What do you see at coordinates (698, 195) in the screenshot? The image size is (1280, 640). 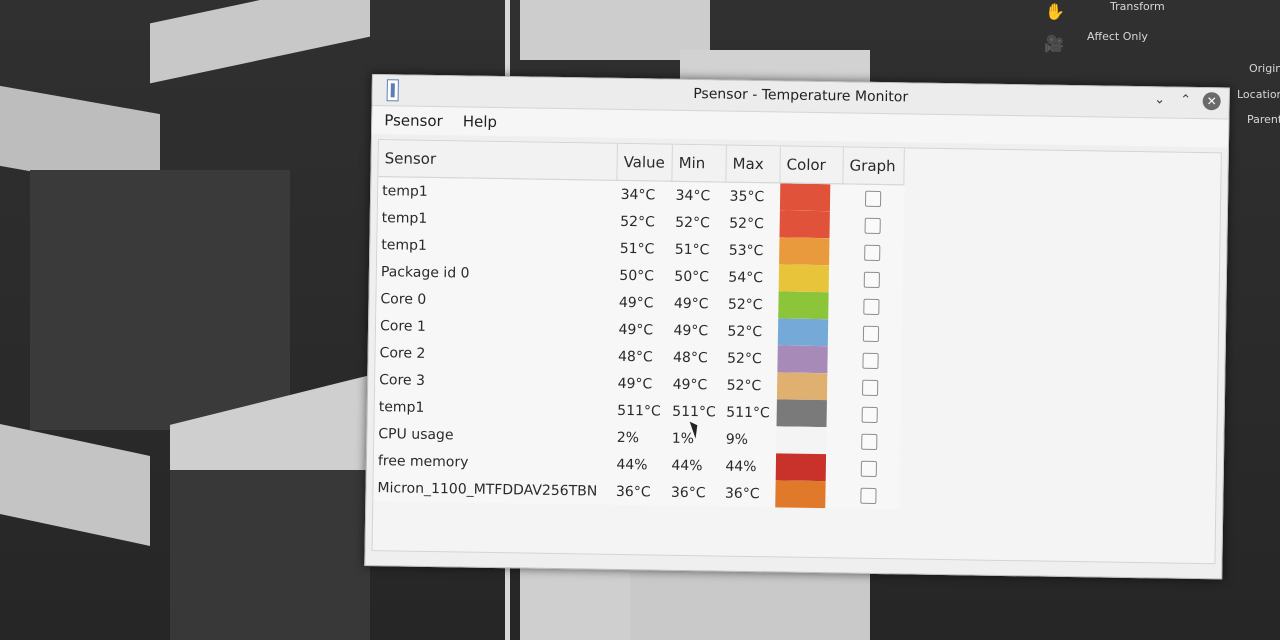 I see `min-cell: 34°C` at bounding box center [698, 195].